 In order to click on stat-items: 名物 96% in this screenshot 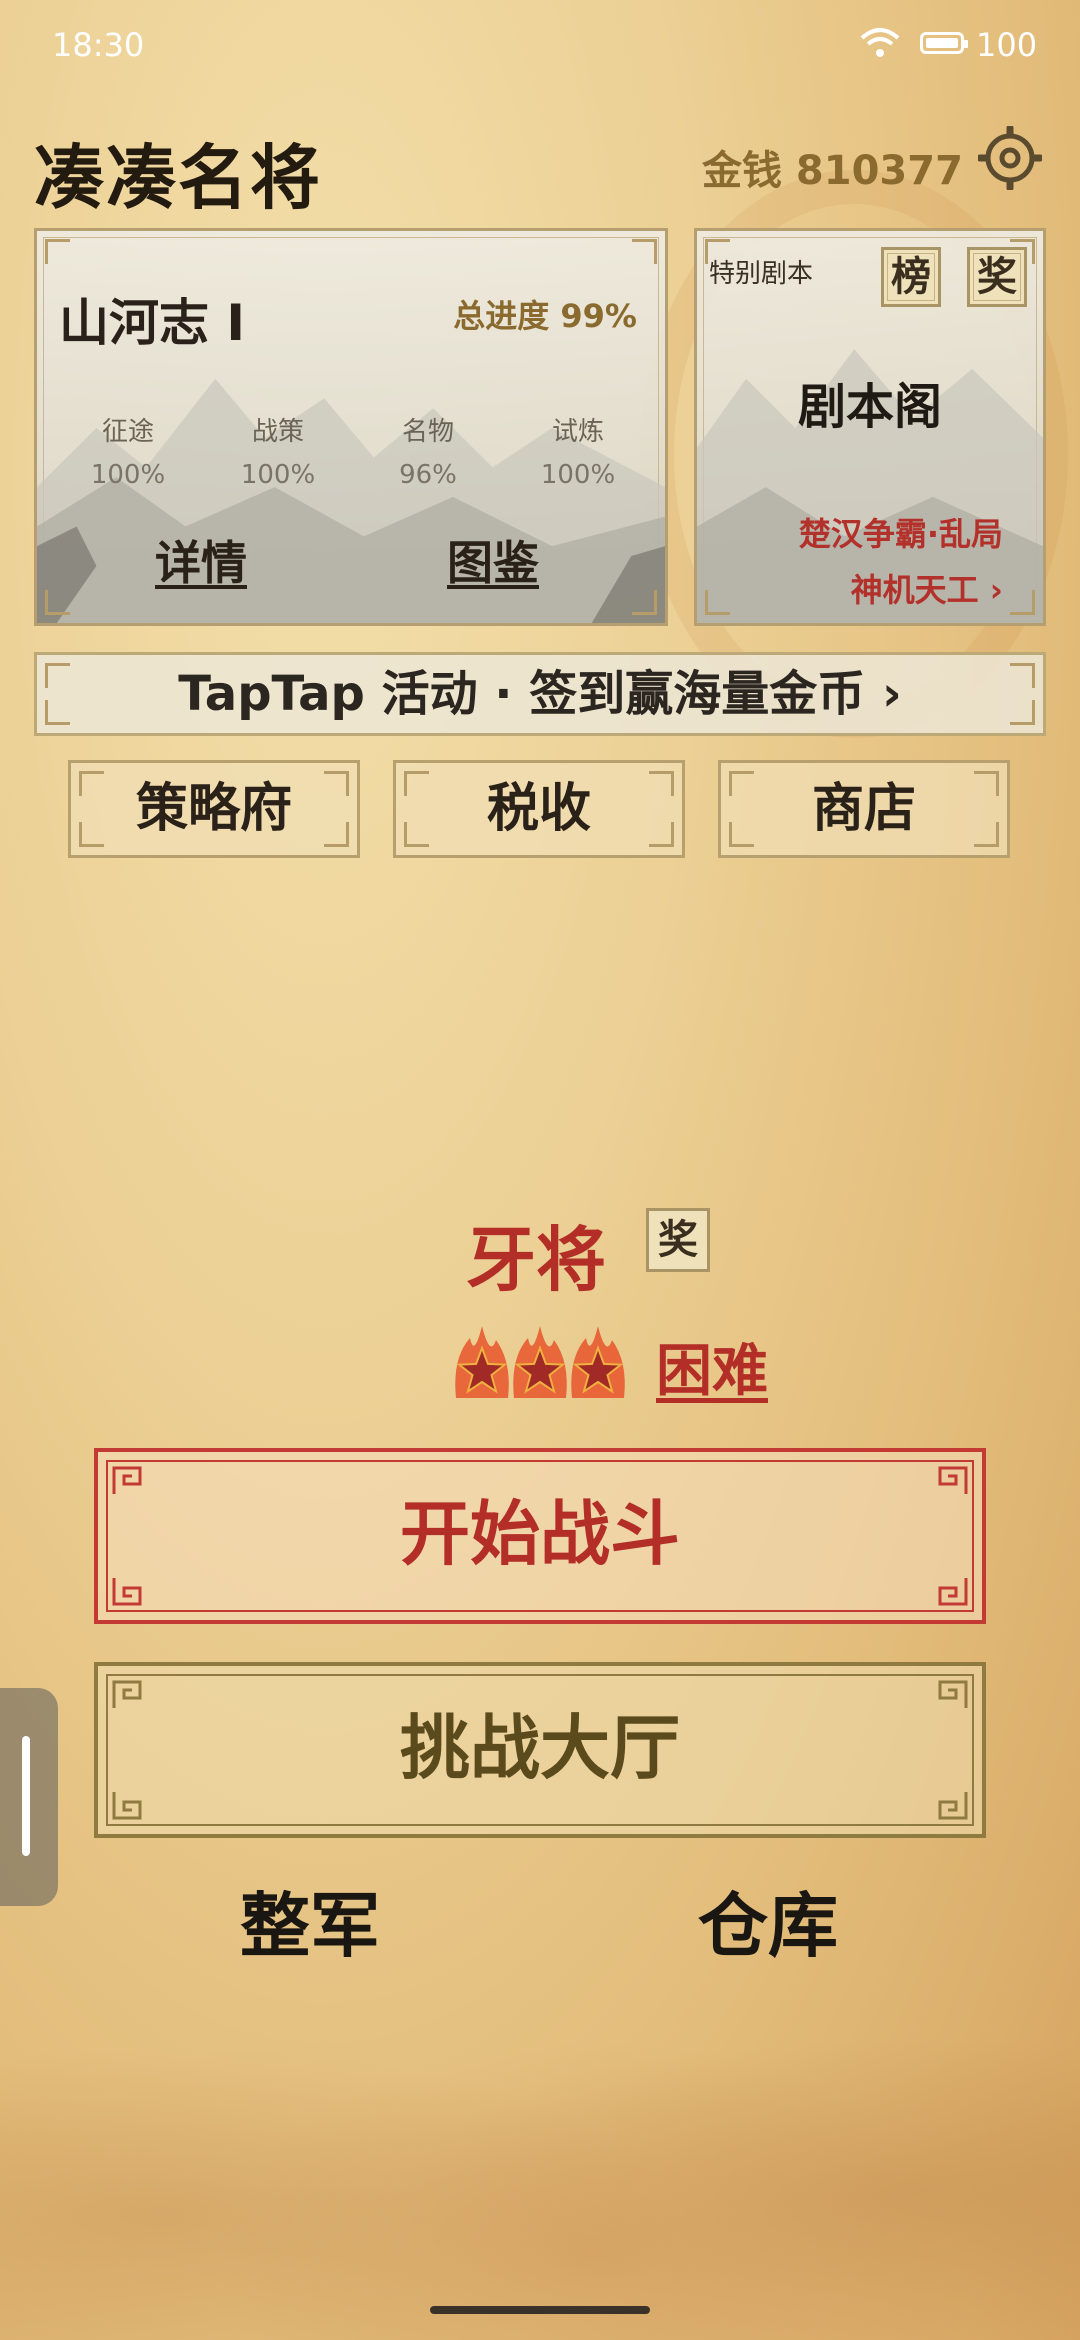, I will do `click(428, 450)`.